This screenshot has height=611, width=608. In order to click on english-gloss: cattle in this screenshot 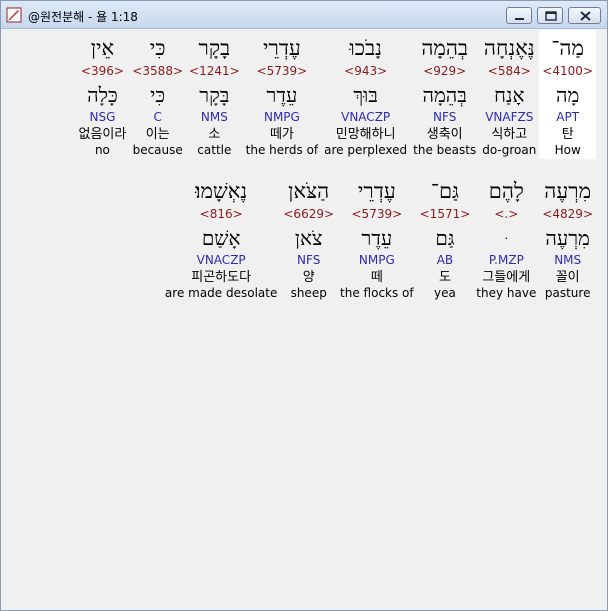, I will do `click(214, 150)`.